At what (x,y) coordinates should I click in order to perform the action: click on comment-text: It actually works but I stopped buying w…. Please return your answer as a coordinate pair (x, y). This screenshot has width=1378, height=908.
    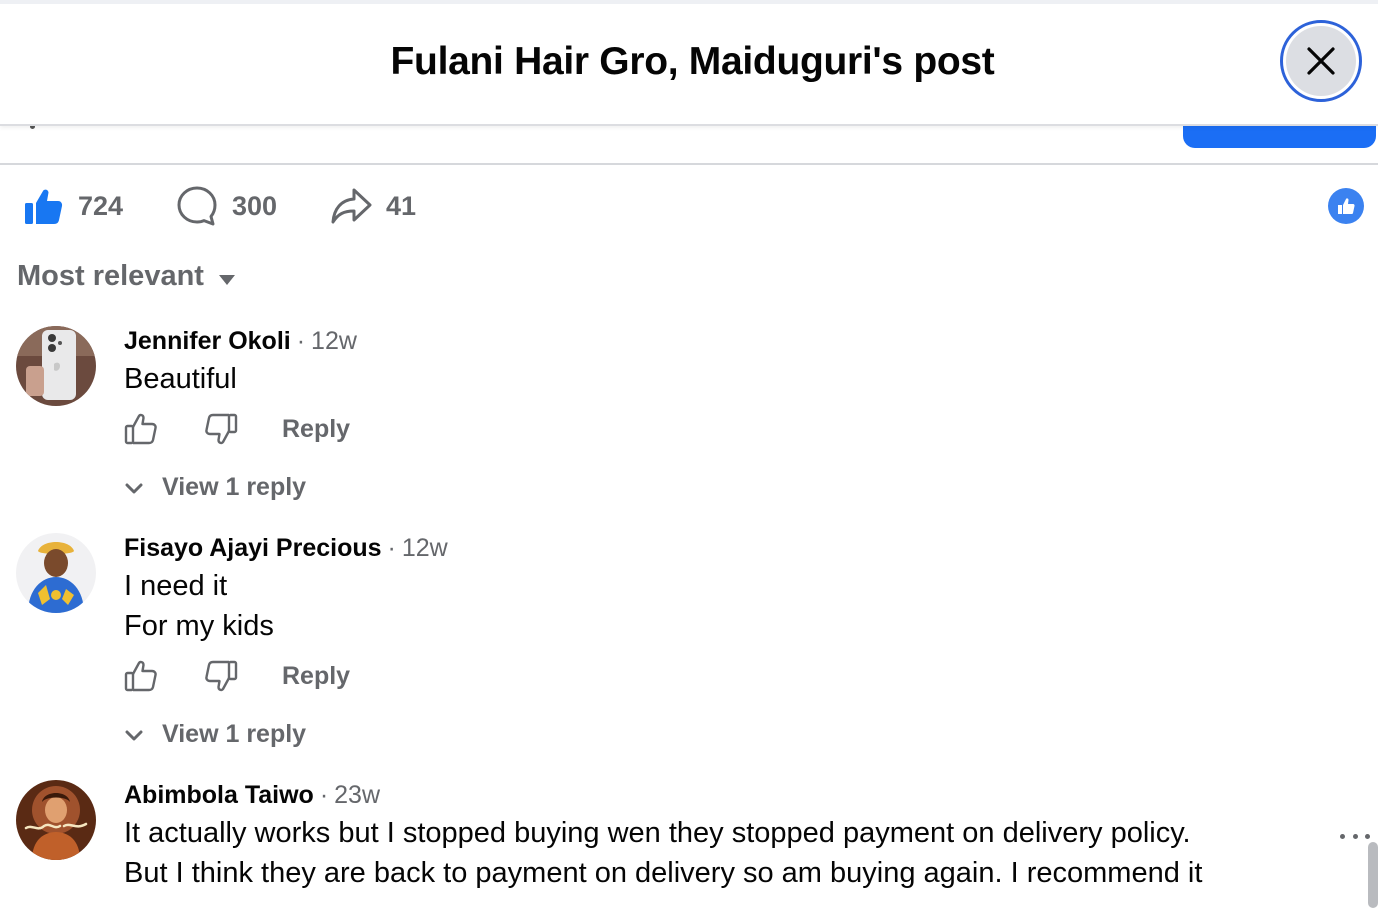
    Looking at the image, I should click on (663, 853).